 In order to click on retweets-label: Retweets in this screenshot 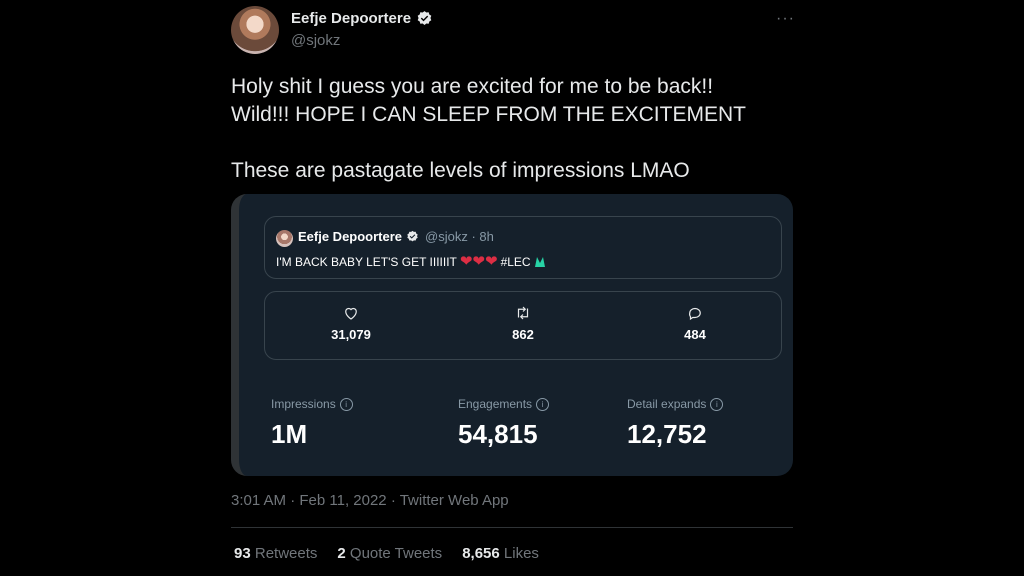, I will do `click(286, 553)`.